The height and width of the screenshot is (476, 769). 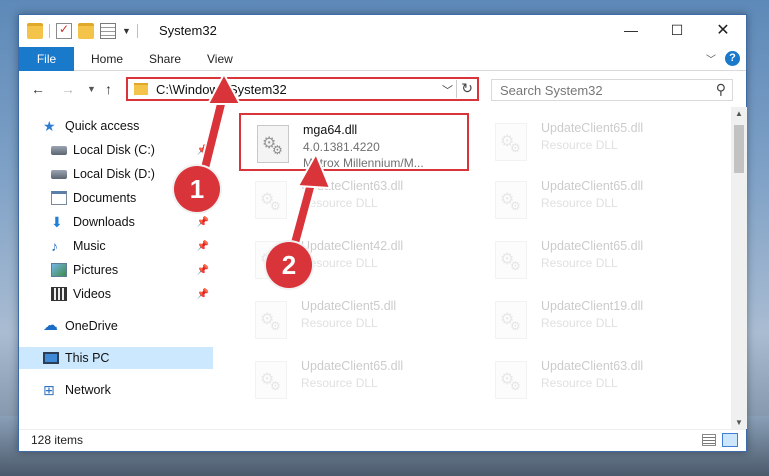 What do you see at coordinates (57, 222) in the screenshot?
I see `downloads-icon: ⬇` at bounding box center [57, 222].